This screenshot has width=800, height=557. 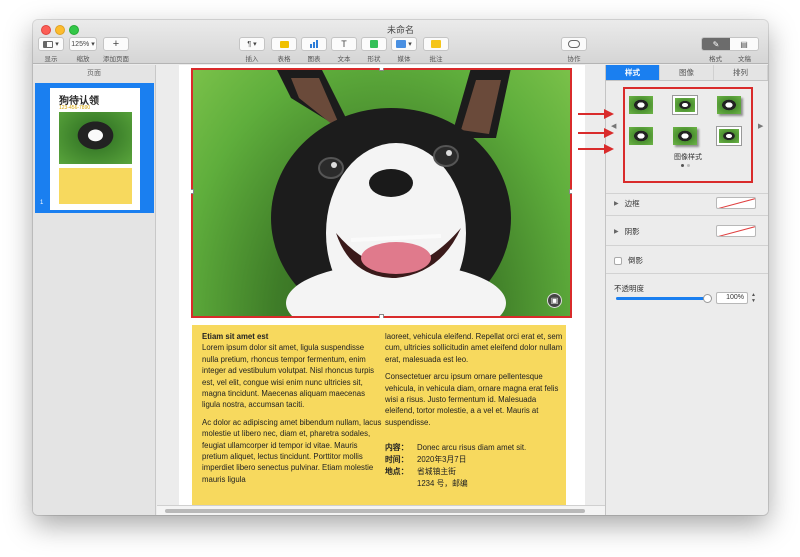 I want to click on page-thumbnail: 狗待认领 123-456-7890 1, so click(x=94, y=148).